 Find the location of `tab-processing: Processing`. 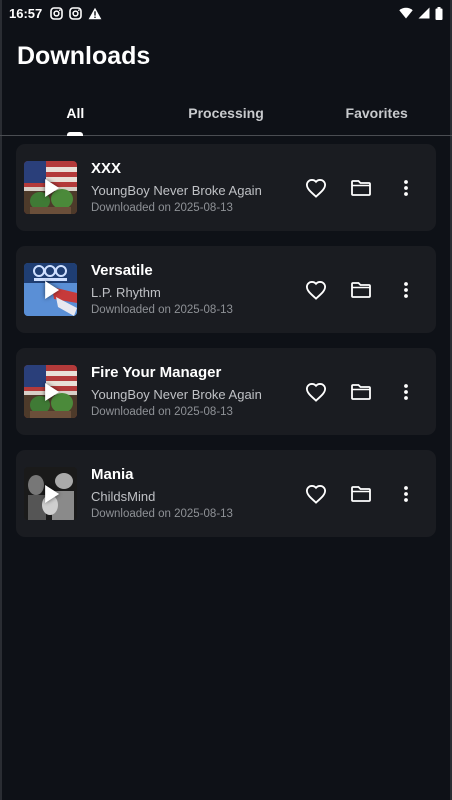

tab-processing: Processing is located at coordinates (226, 113).